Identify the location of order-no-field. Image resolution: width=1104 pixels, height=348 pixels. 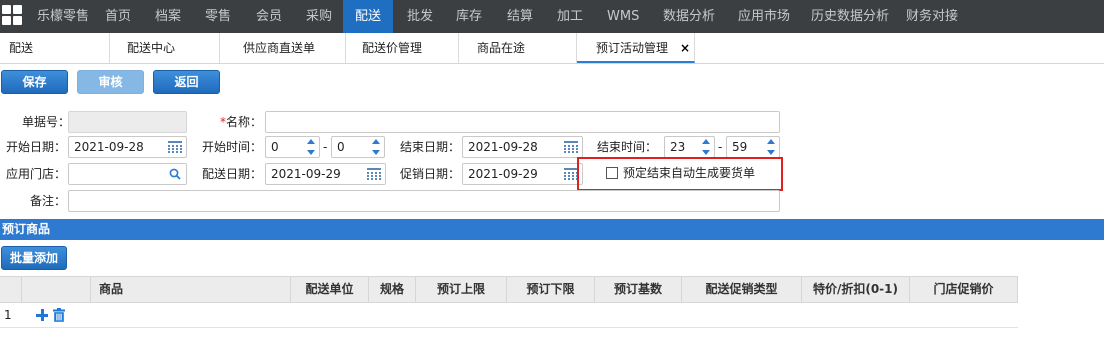
(127, 122).